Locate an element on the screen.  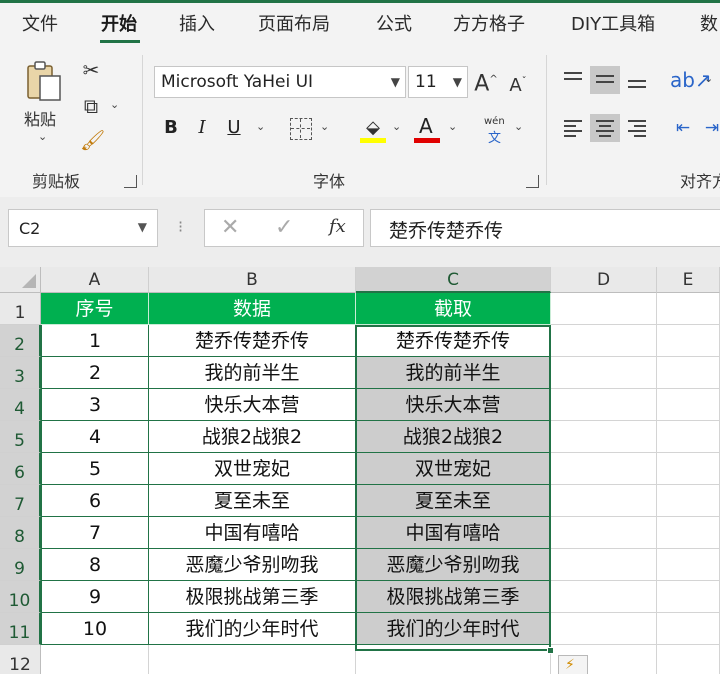
font-dialog-launcher is located at coordinates (532, 181).